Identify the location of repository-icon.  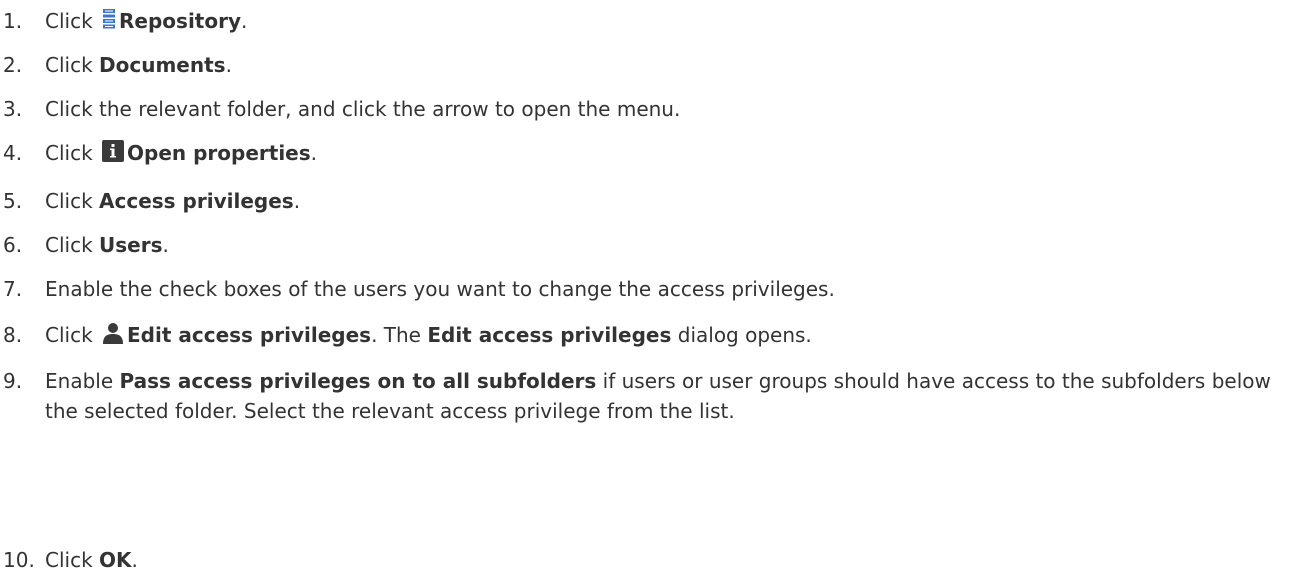
(109, 23).